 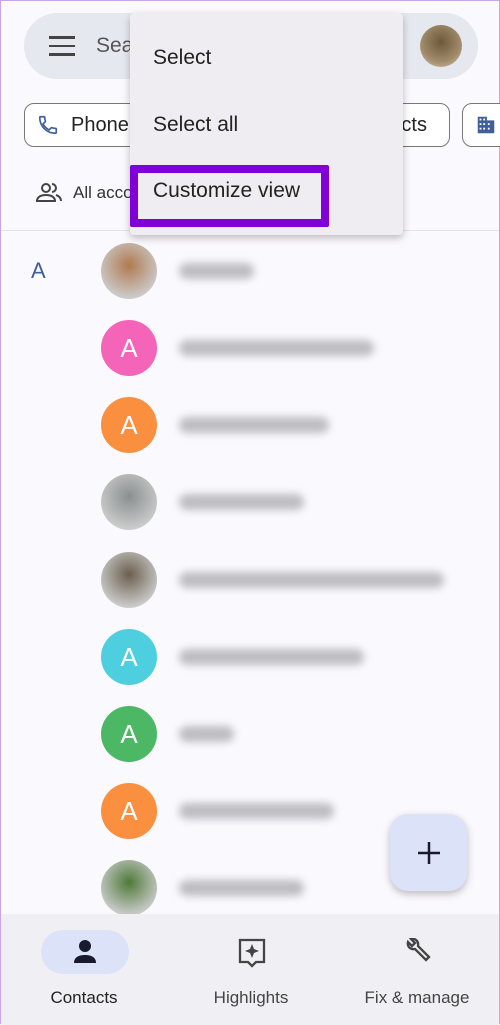 I want to click on nav-contacts-label: Contacts, so click(x=84, y=997).